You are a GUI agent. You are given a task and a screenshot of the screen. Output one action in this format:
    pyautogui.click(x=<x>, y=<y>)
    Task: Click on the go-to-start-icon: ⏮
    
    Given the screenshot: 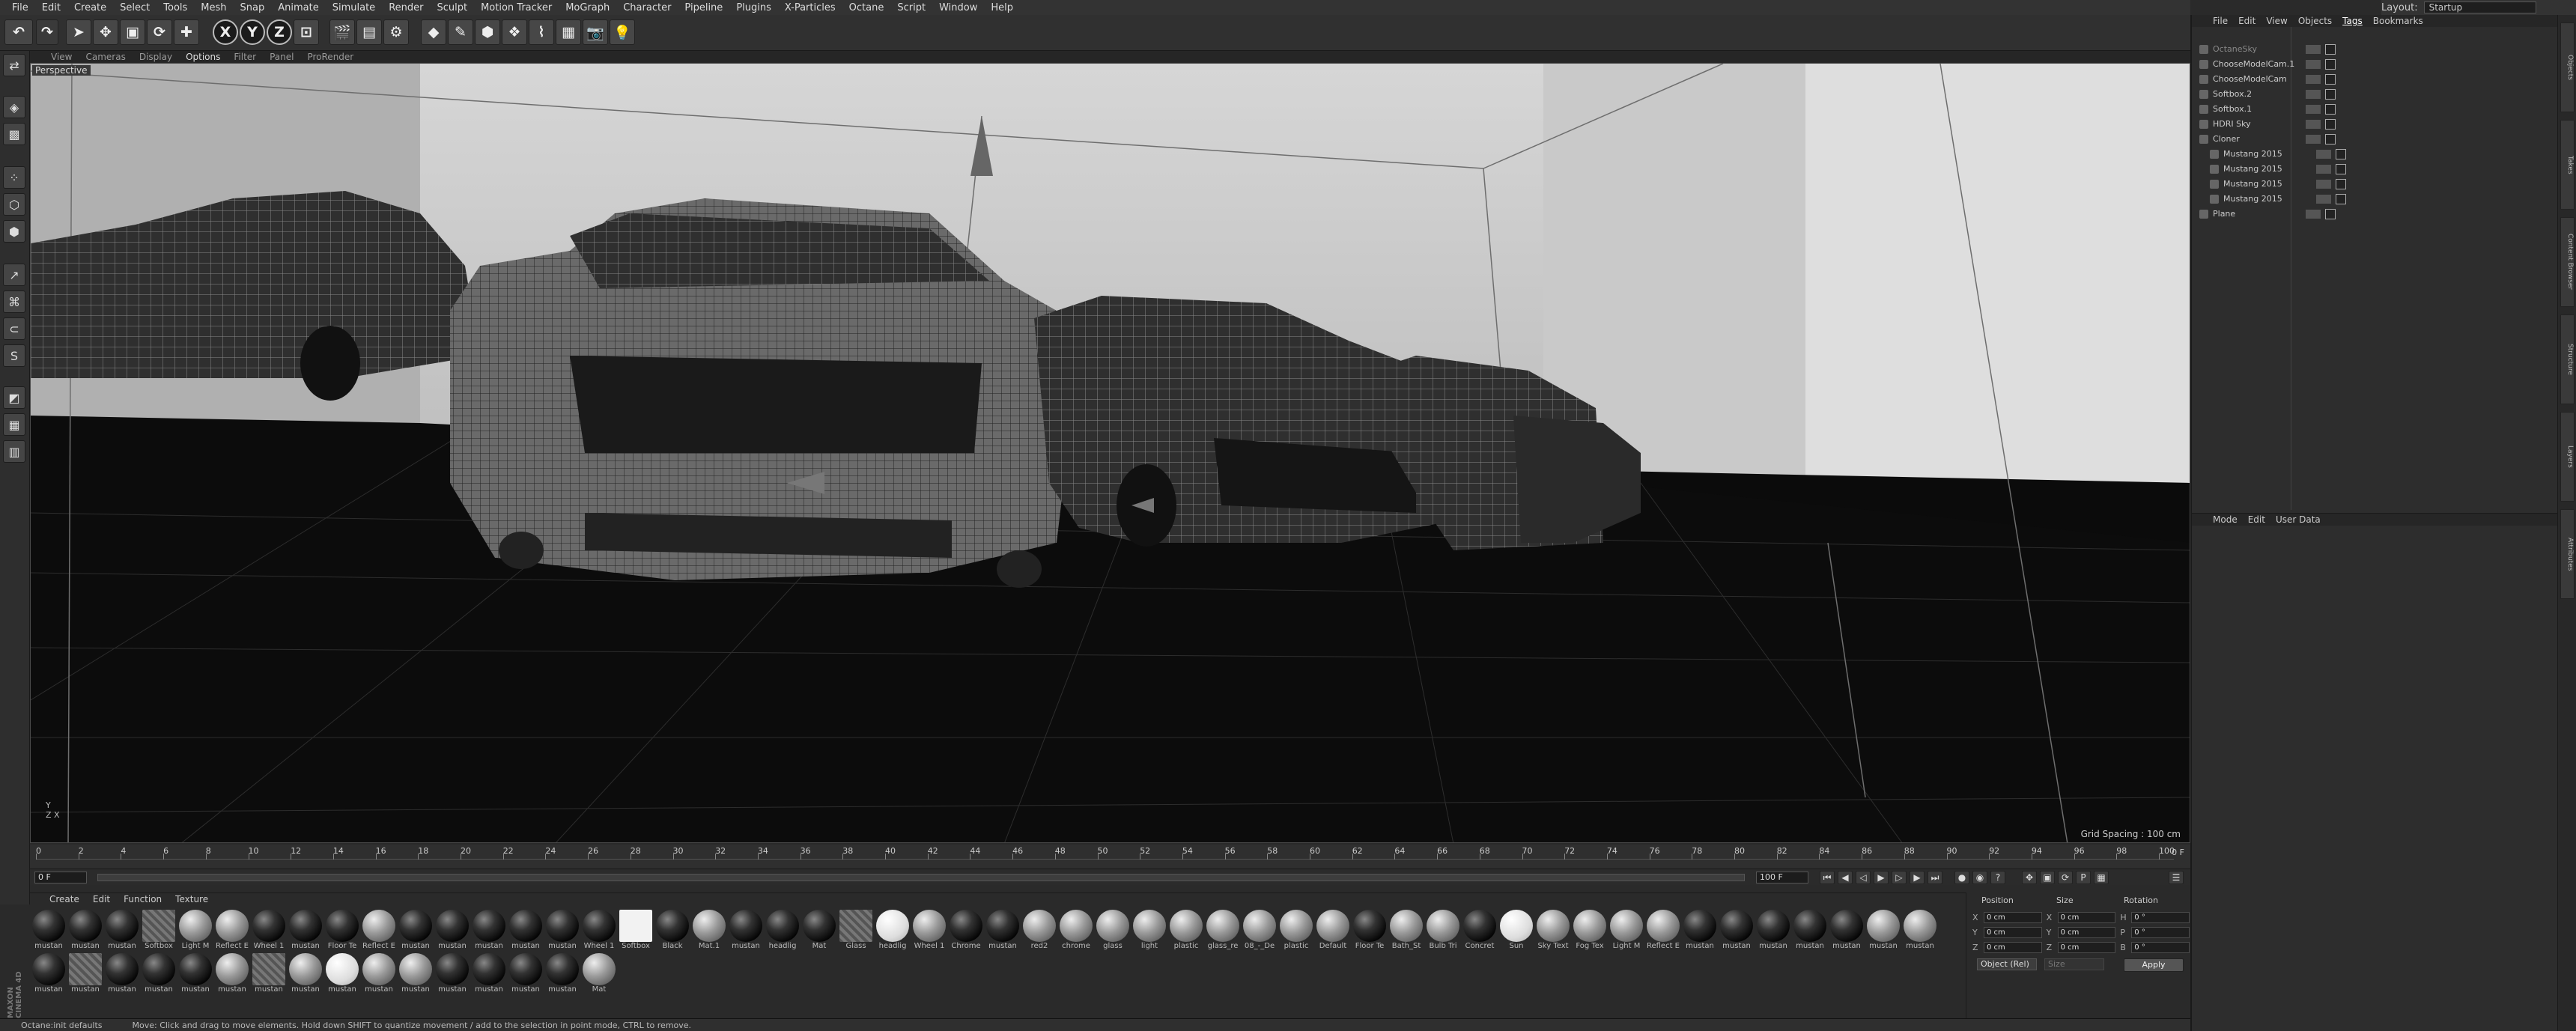 What is the action you would take?
    pyautogui.click(x=1827, y=877)
    